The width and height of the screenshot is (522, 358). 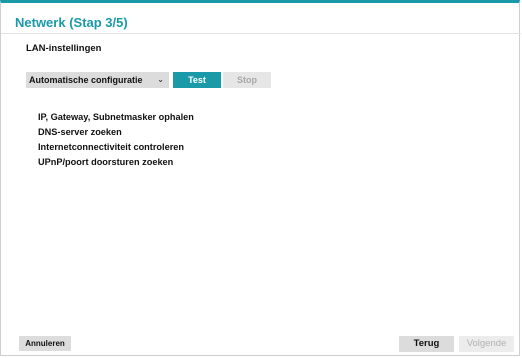 I want to click on list-item: Internetconnectiviteit controleren, so click(x=111, y=147).